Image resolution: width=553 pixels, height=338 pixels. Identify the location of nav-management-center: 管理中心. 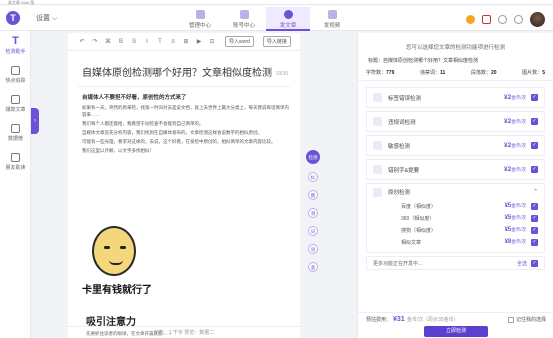
(200, 19).